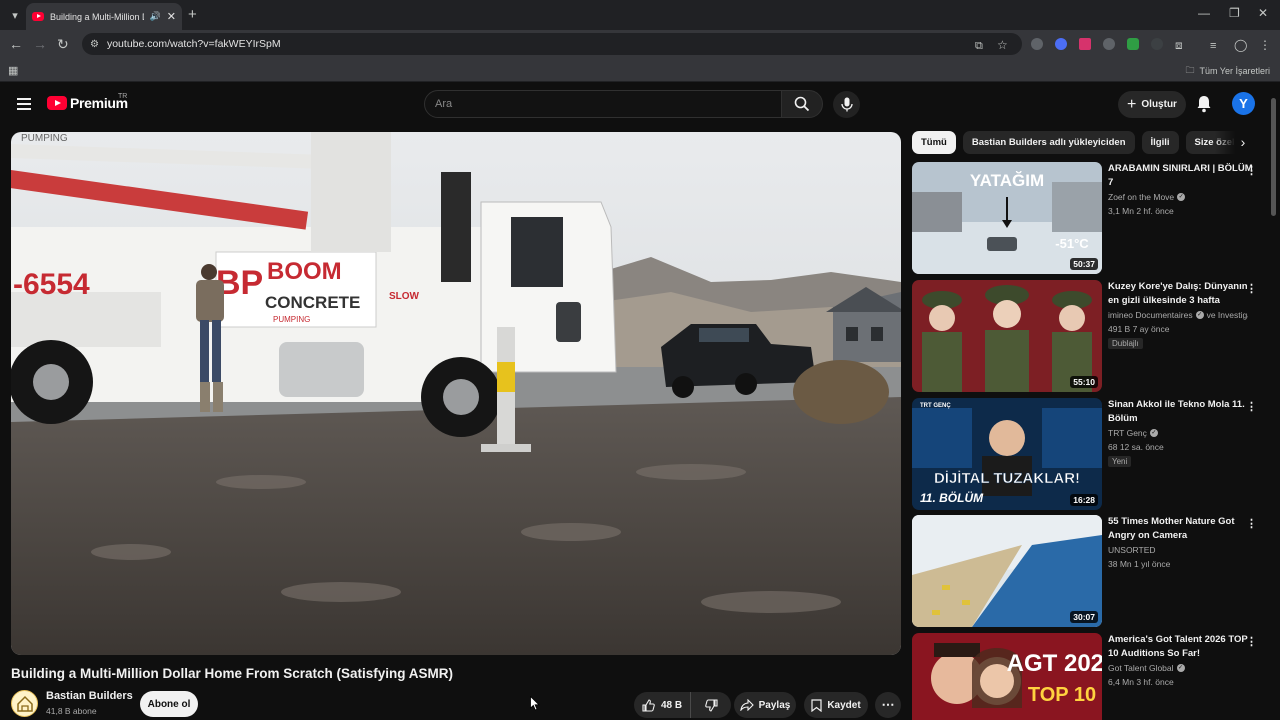 This screenshot has height=720, width=1280. I want to click on guide-menu-icon, so click(24, 104).